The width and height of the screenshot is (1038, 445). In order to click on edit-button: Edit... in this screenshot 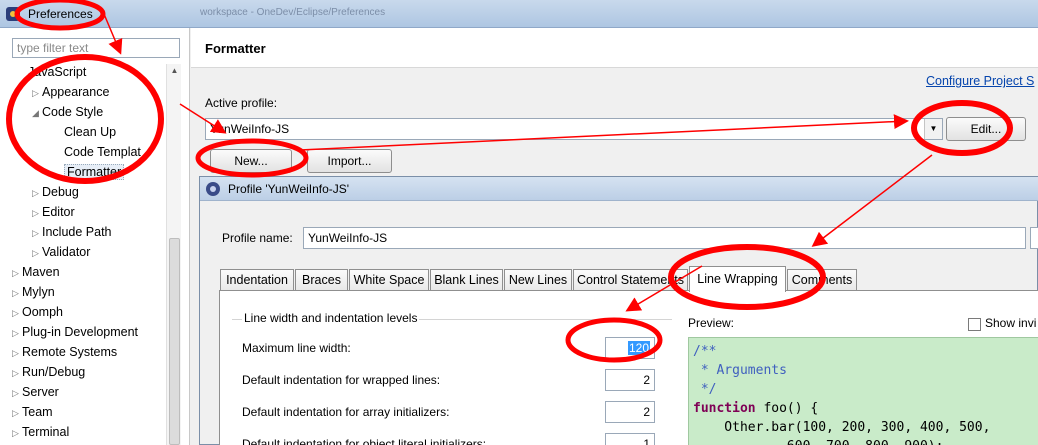, I will do `click(986, 129)`.